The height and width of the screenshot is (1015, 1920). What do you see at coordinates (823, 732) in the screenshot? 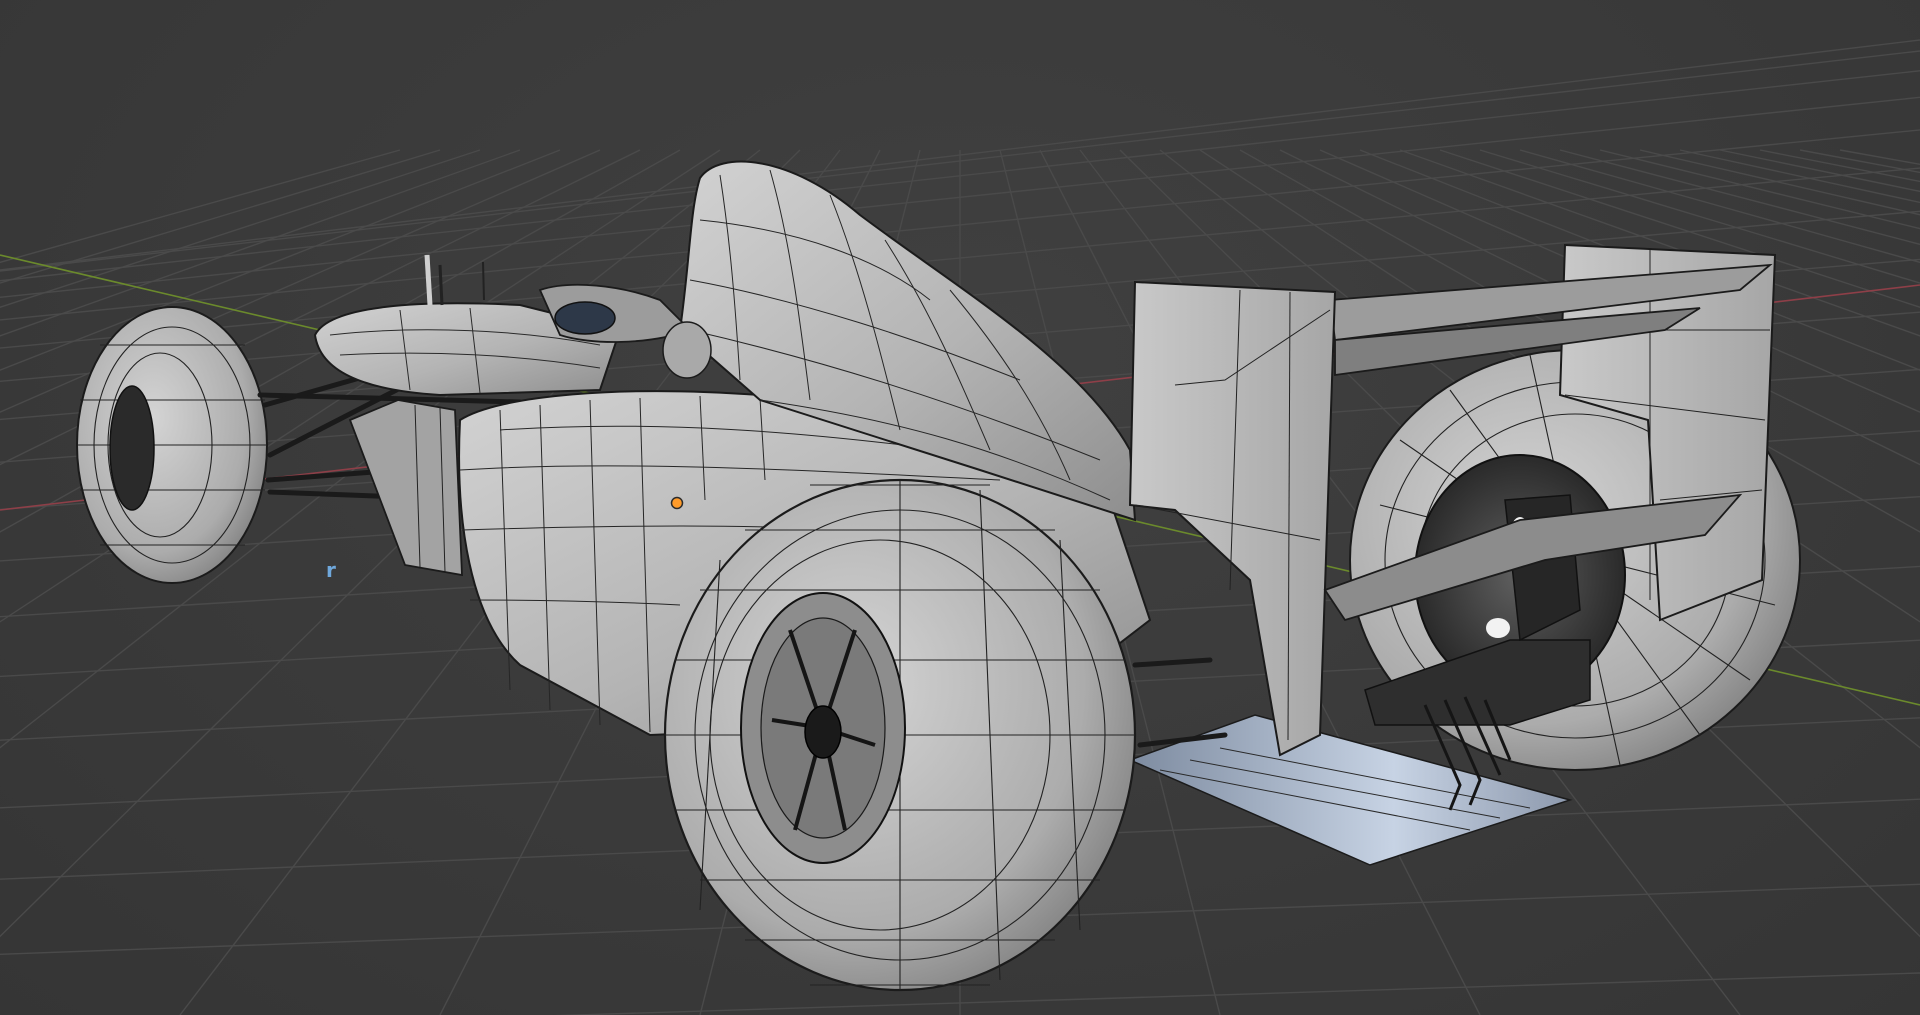
I see `wheel-nut-icon` at bounding box center [823, 732].